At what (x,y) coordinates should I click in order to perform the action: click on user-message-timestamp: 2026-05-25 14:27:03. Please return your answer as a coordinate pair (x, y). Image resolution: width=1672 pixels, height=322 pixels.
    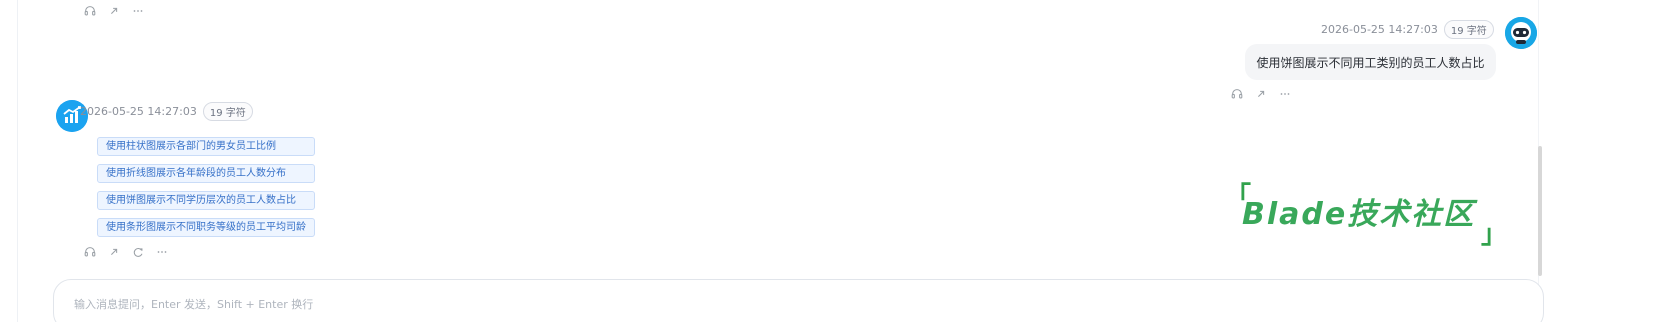
    Looking at the image, I should click on (1379, 29).